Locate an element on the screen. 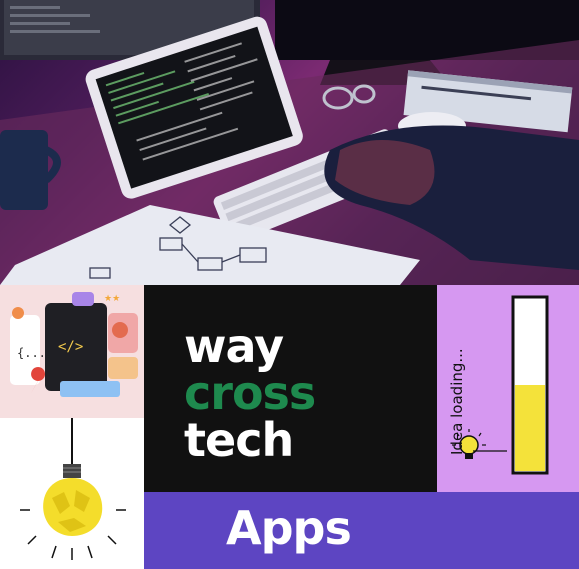 The width and height of the screenshot is (579, 569). crumpled-lightbulb-illustration is located at coordinates (72, 493).